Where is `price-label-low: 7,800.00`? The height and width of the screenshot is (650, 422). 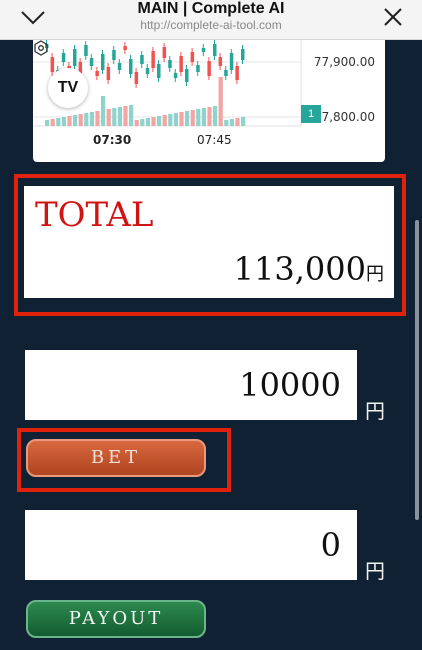 price-label-low: 7,800.00 is located at coordinates (348, 117).